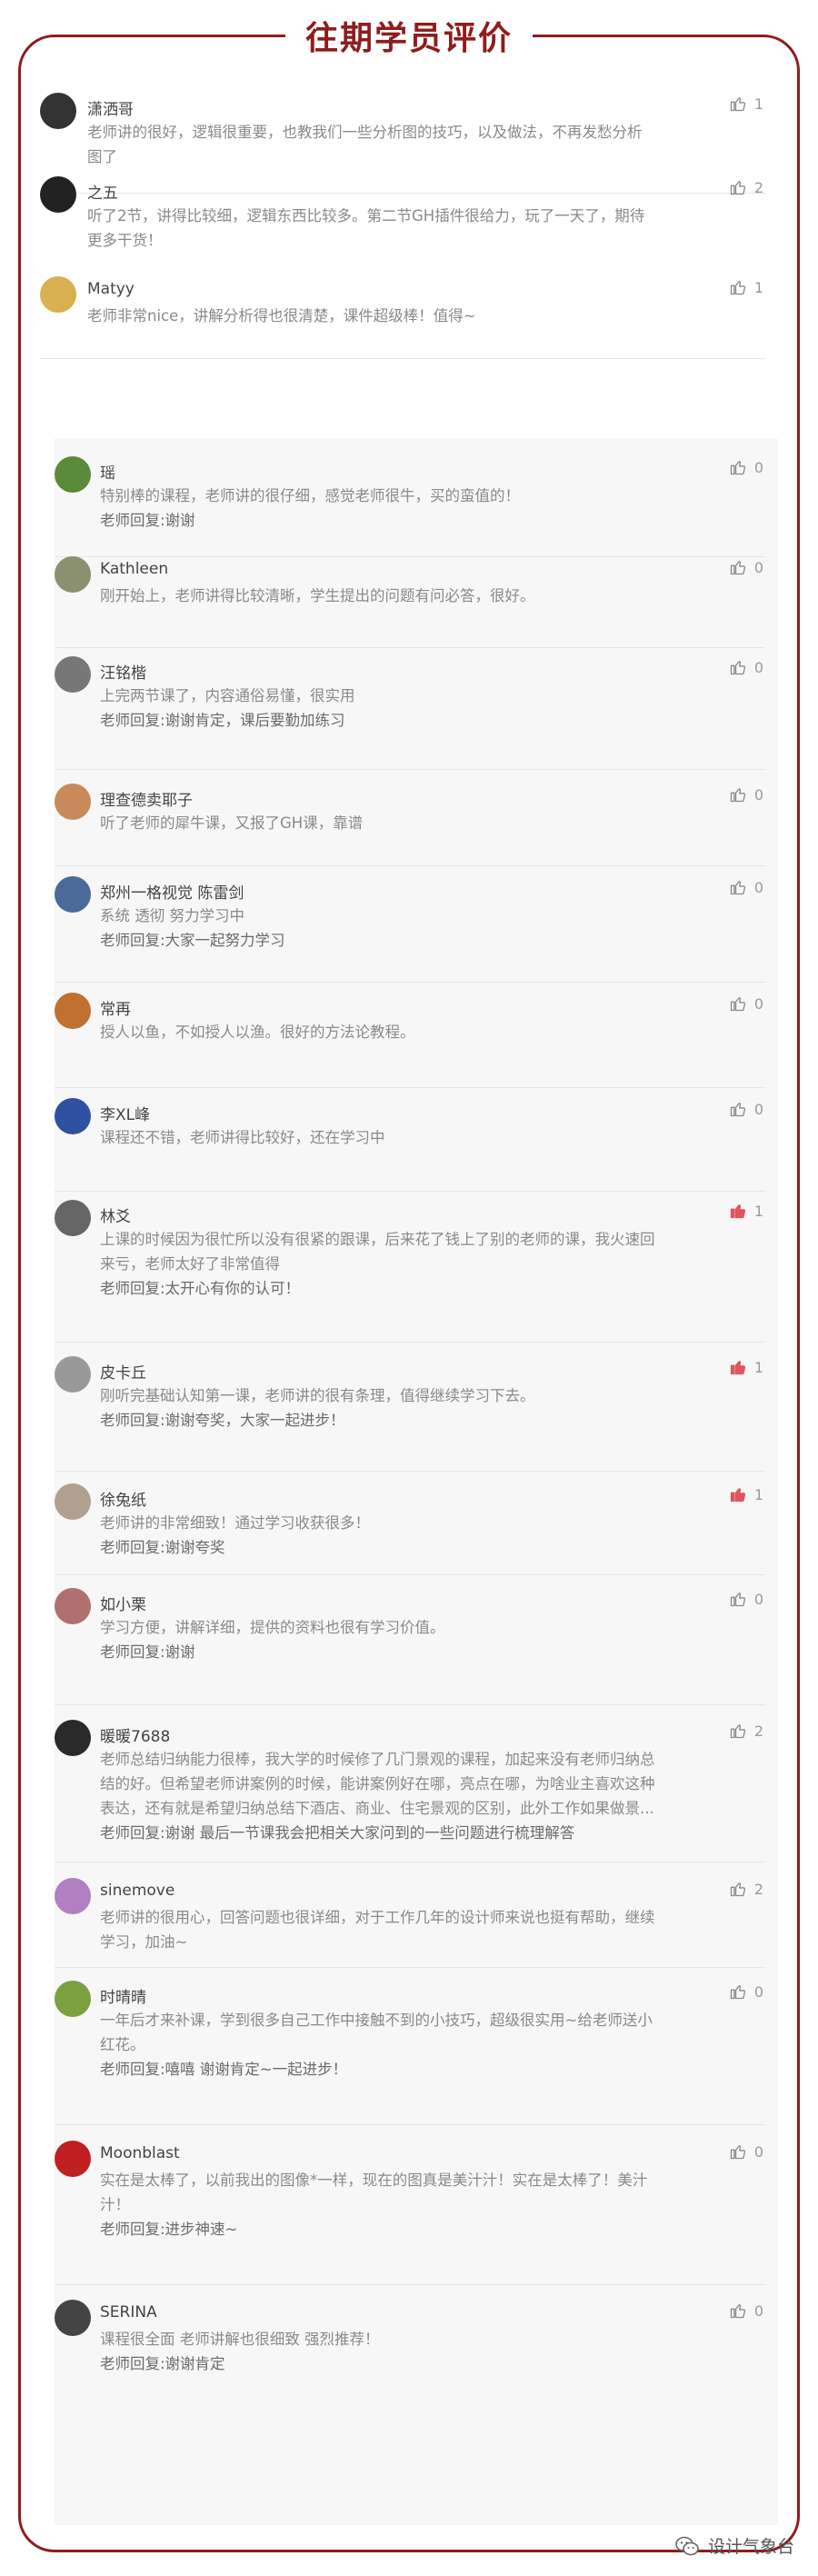 This screenshot has width=818, height=2576. Describe the element at coordinates (750, 2547) in the screenshot. I see `watermark-label: 设计气象台` at that location.